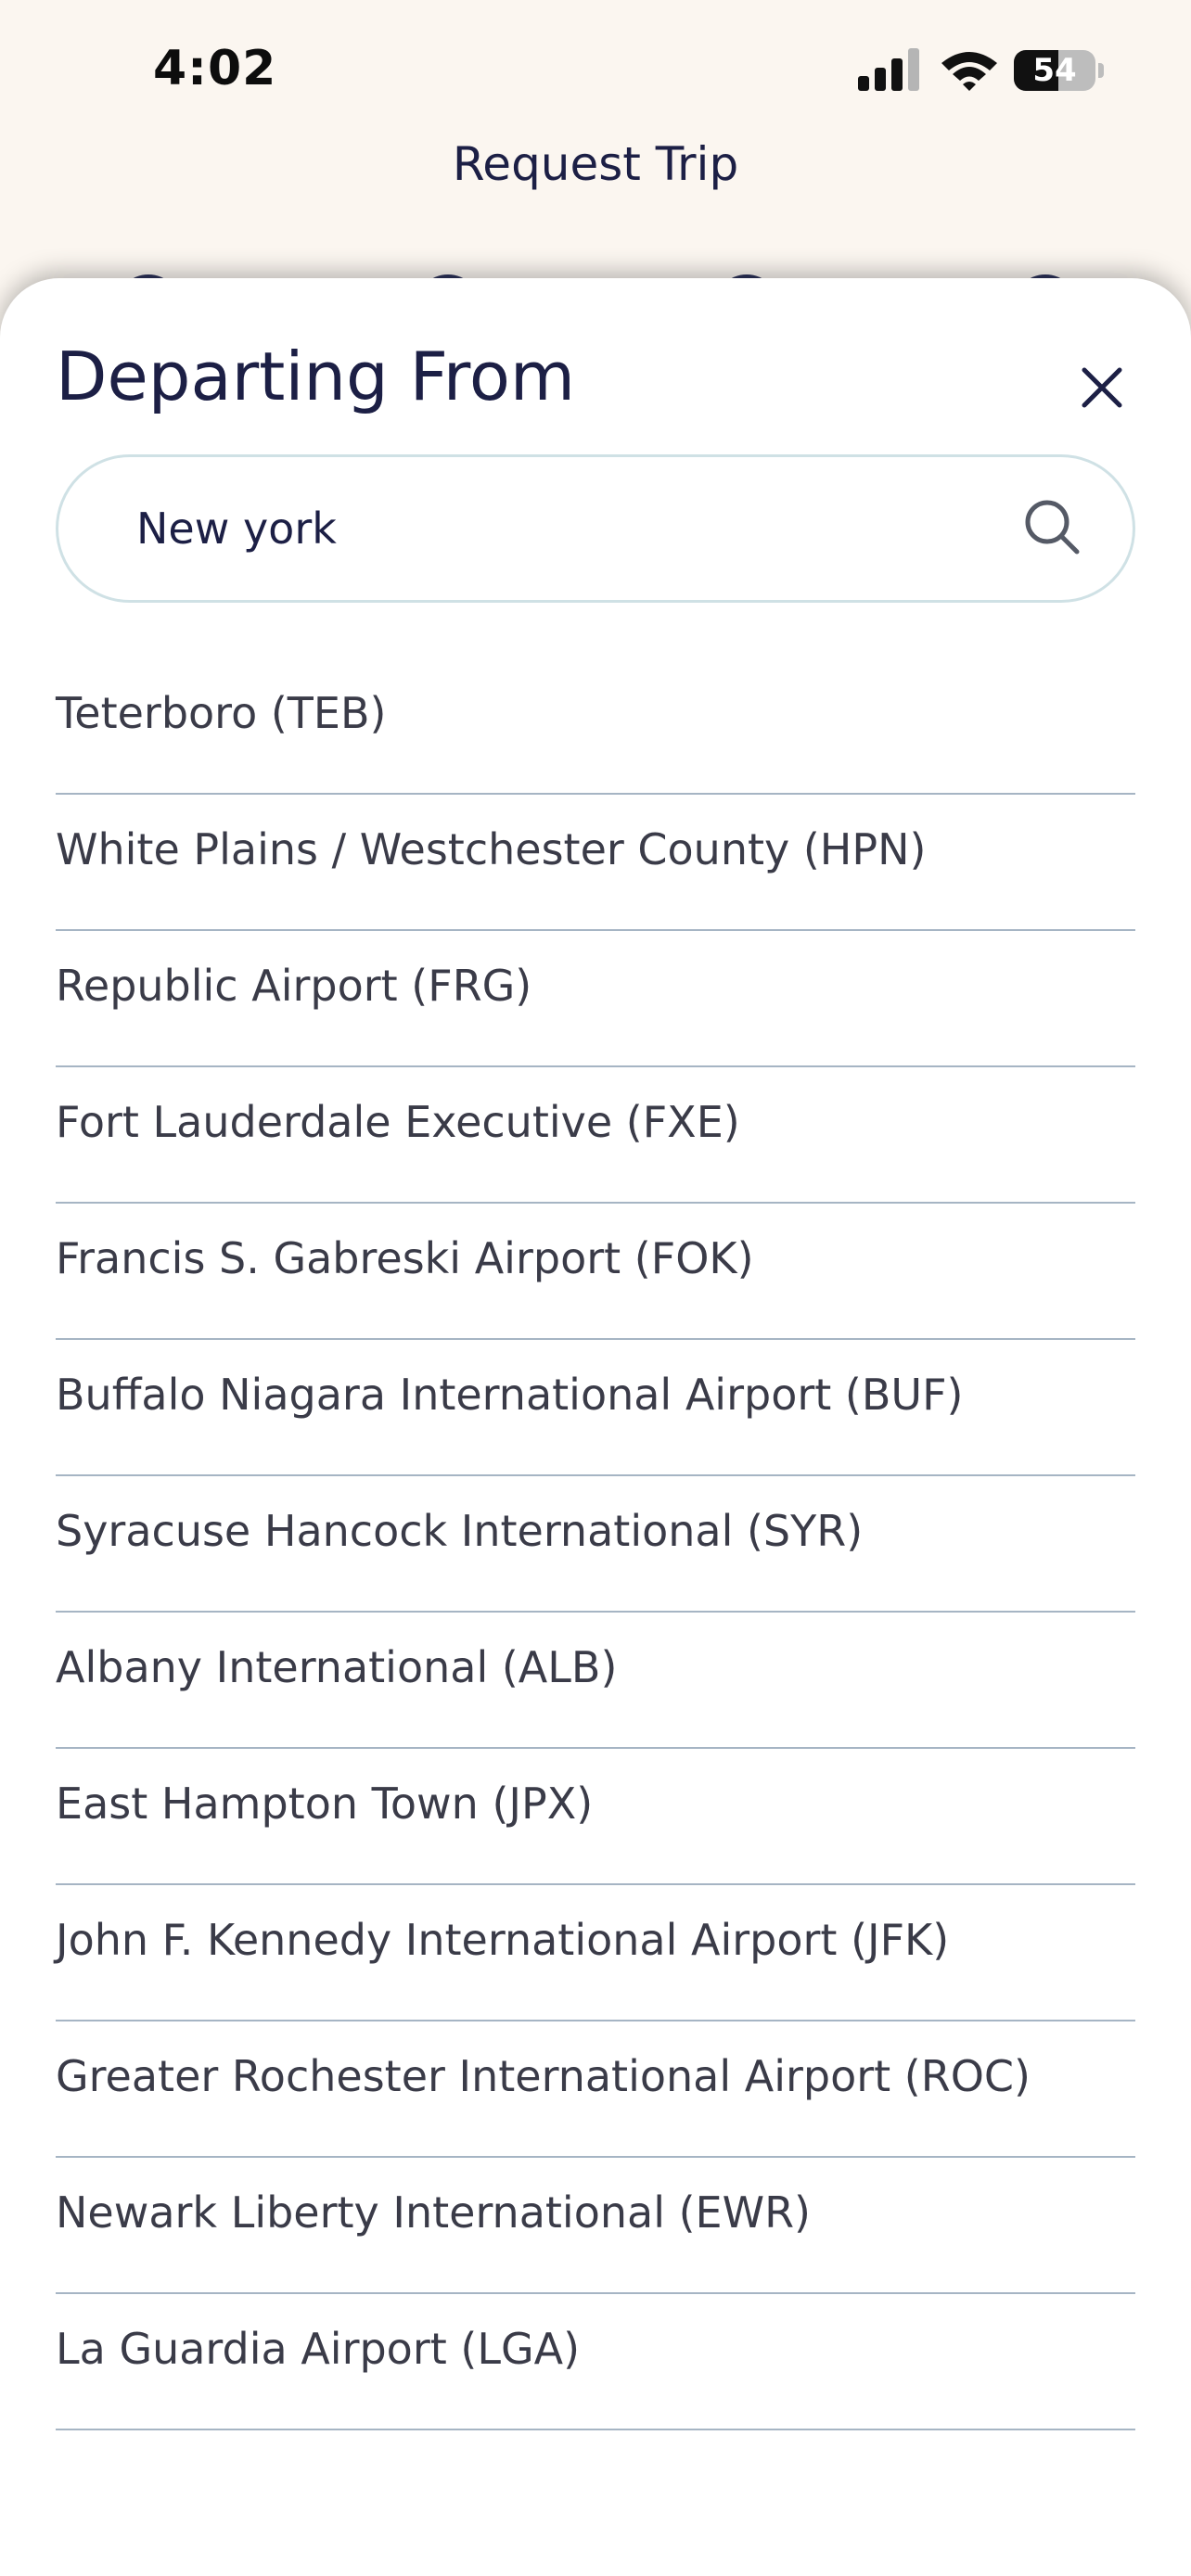 The image size is (1191, 2576). I want to click on airport-result-label: Republic Airport (FRG), so click(294, 986).